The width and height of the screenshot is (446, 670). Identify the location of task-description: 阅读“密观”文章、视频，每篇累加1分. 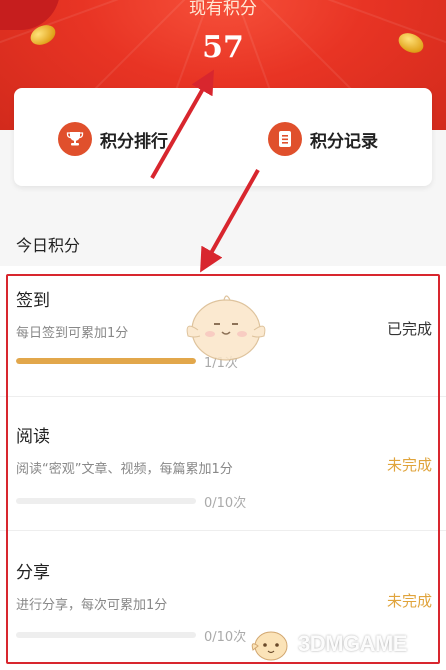
(124, 469).